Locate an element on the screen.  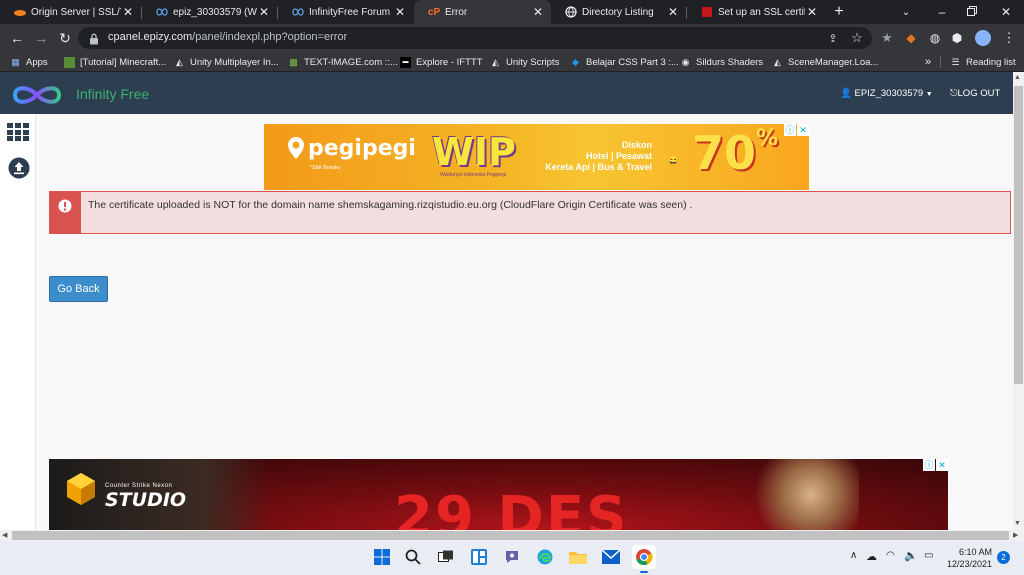
go-back-button: Go Back is located at coordinates (78, 289).